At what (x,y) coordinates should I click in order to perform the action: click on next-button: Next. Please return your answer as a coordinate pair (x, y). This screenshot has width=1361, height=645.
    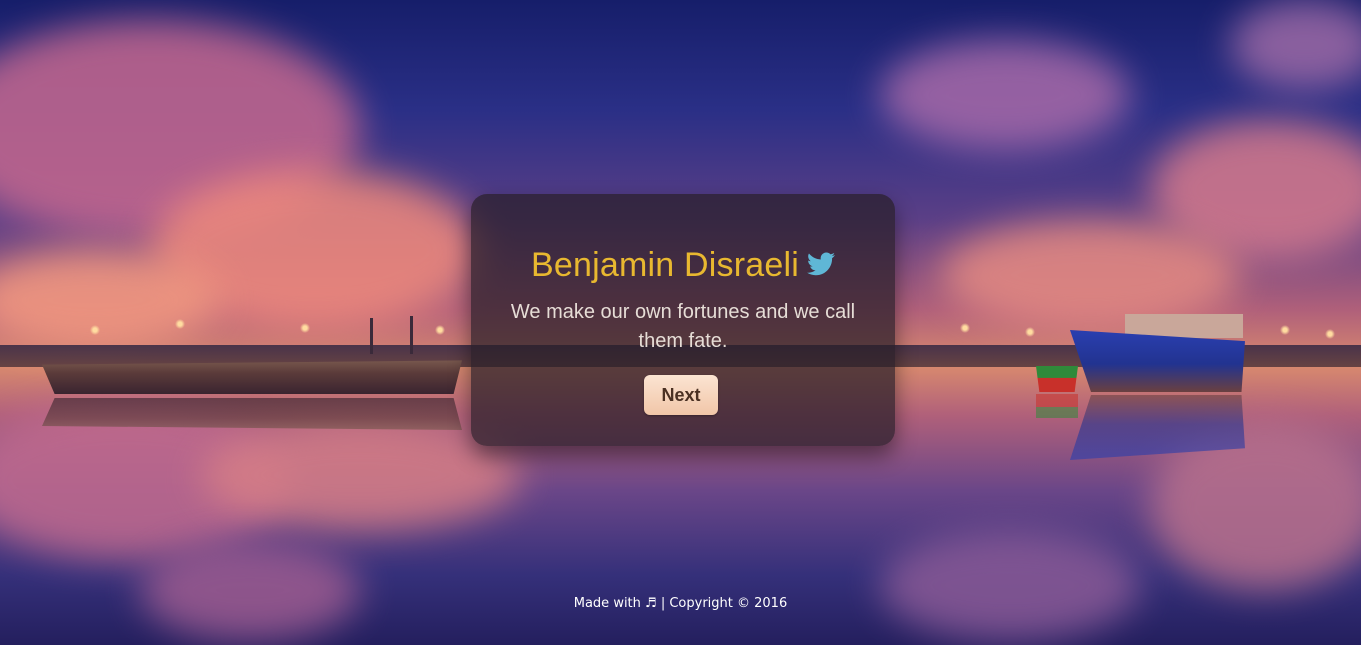
    Looking at the image, I should click on (681, 395).